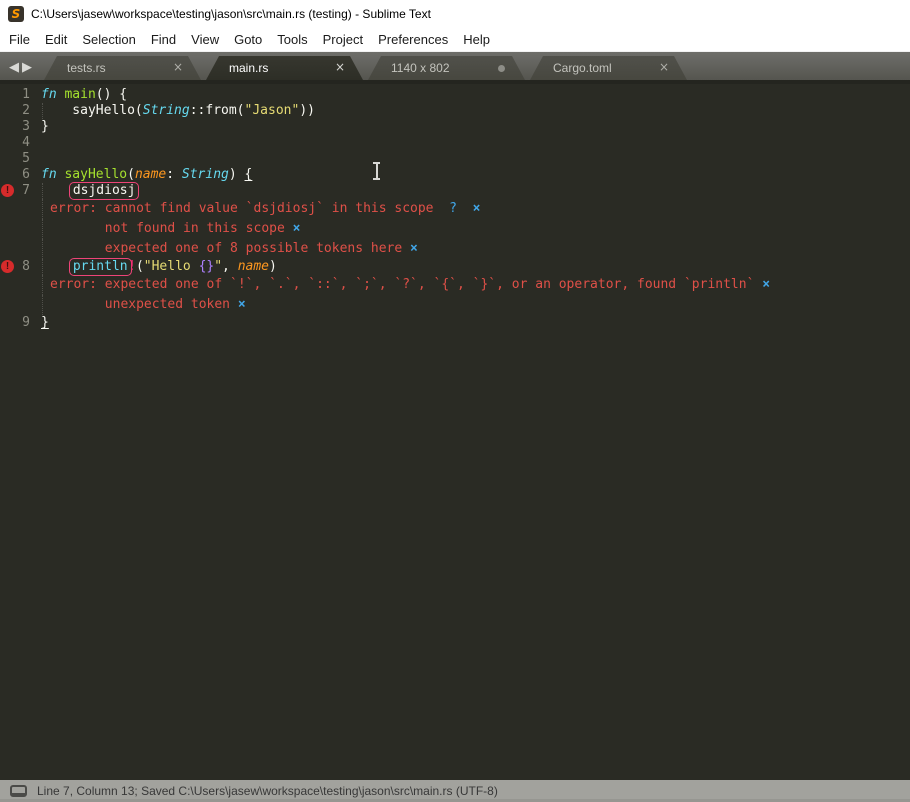 This screenshot has height=802, width=910. I want to click on tab-modified-dot-icon, so click(501, 68).